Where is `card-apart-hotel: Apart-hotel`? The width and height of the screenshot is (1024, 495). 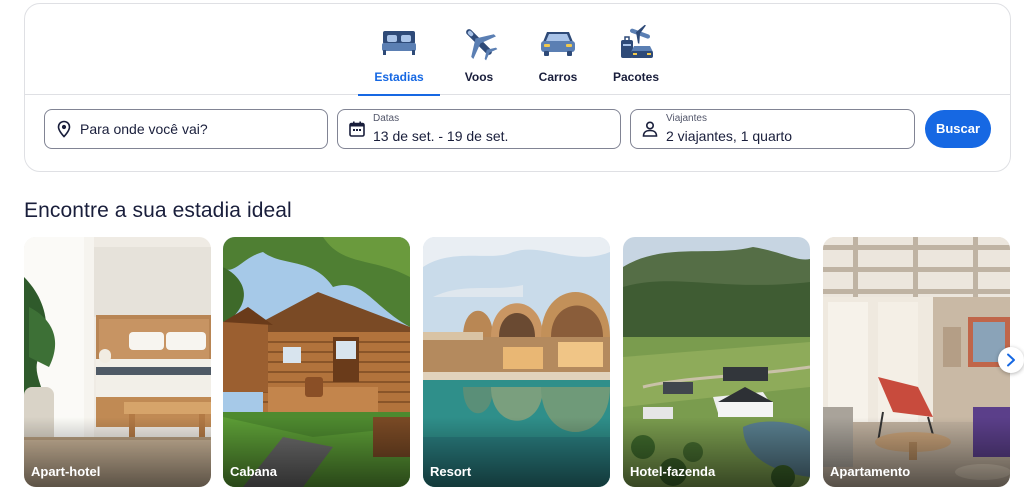
card-apart-hotel: Apart-hotel is located at coordinates (117, 362).